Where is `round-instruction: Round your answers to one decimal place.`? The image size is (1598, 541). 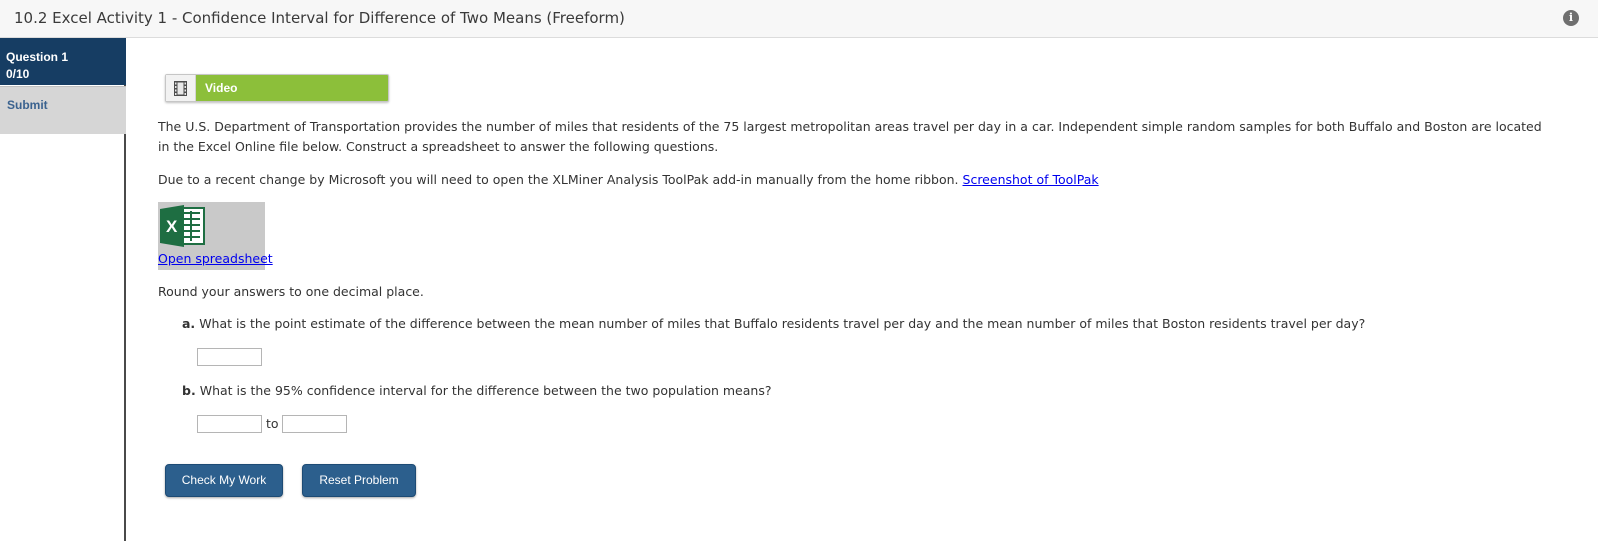
round-instruction: Round your answers to one decimal place. is located at coordinates (291, 291).